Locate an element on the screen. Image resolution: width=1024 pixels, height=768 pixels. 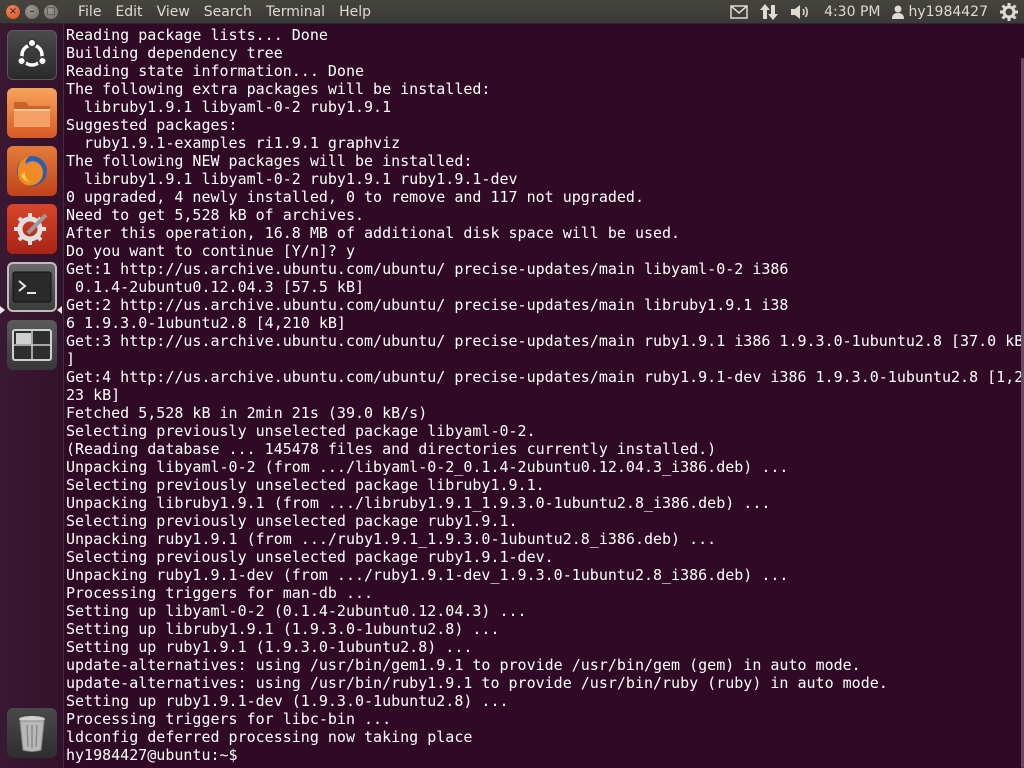
active-app-indicator is located at coordinates (2, 310).